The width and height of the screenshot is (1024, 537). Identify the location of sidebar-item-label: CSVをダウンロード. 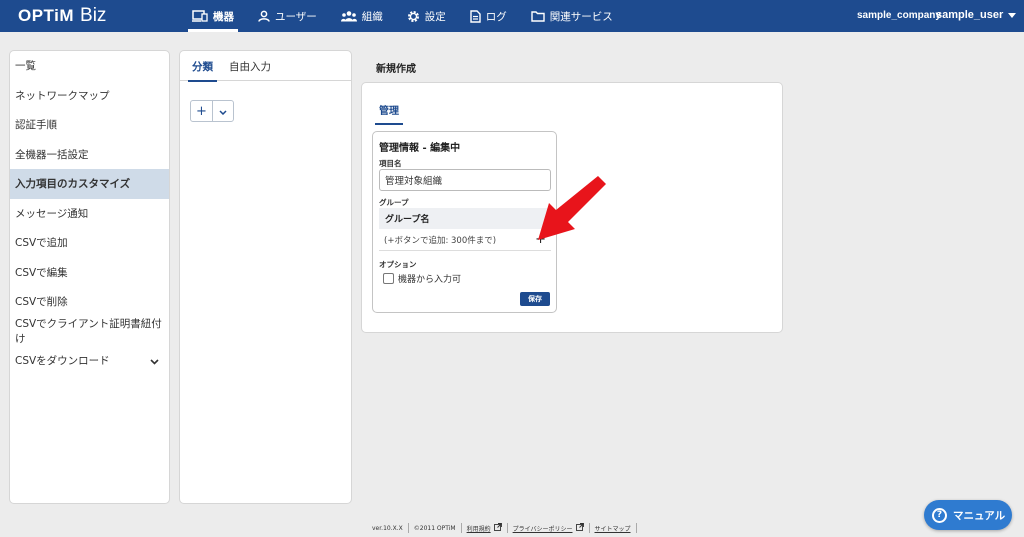
(62, 361).